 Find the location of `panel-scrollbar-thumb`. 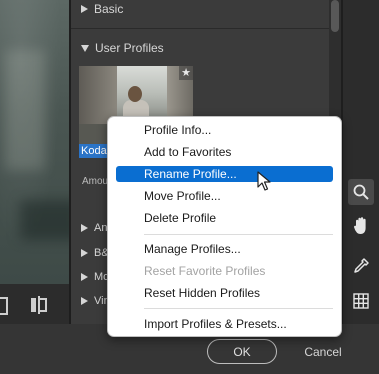

panel-scrollbar-thumb is located at coordinates (335, 16).